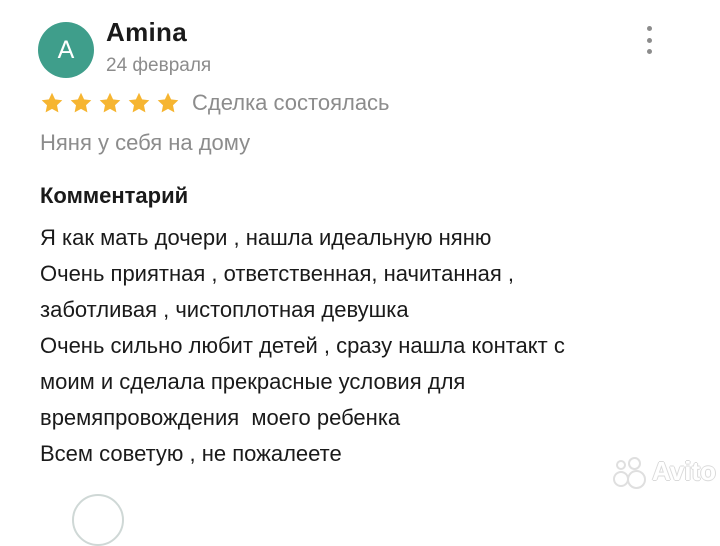  What do you see at coordinates (146, 32) in the screenshot?
I see `author-name: Amina` at bounding box center [146, 32].